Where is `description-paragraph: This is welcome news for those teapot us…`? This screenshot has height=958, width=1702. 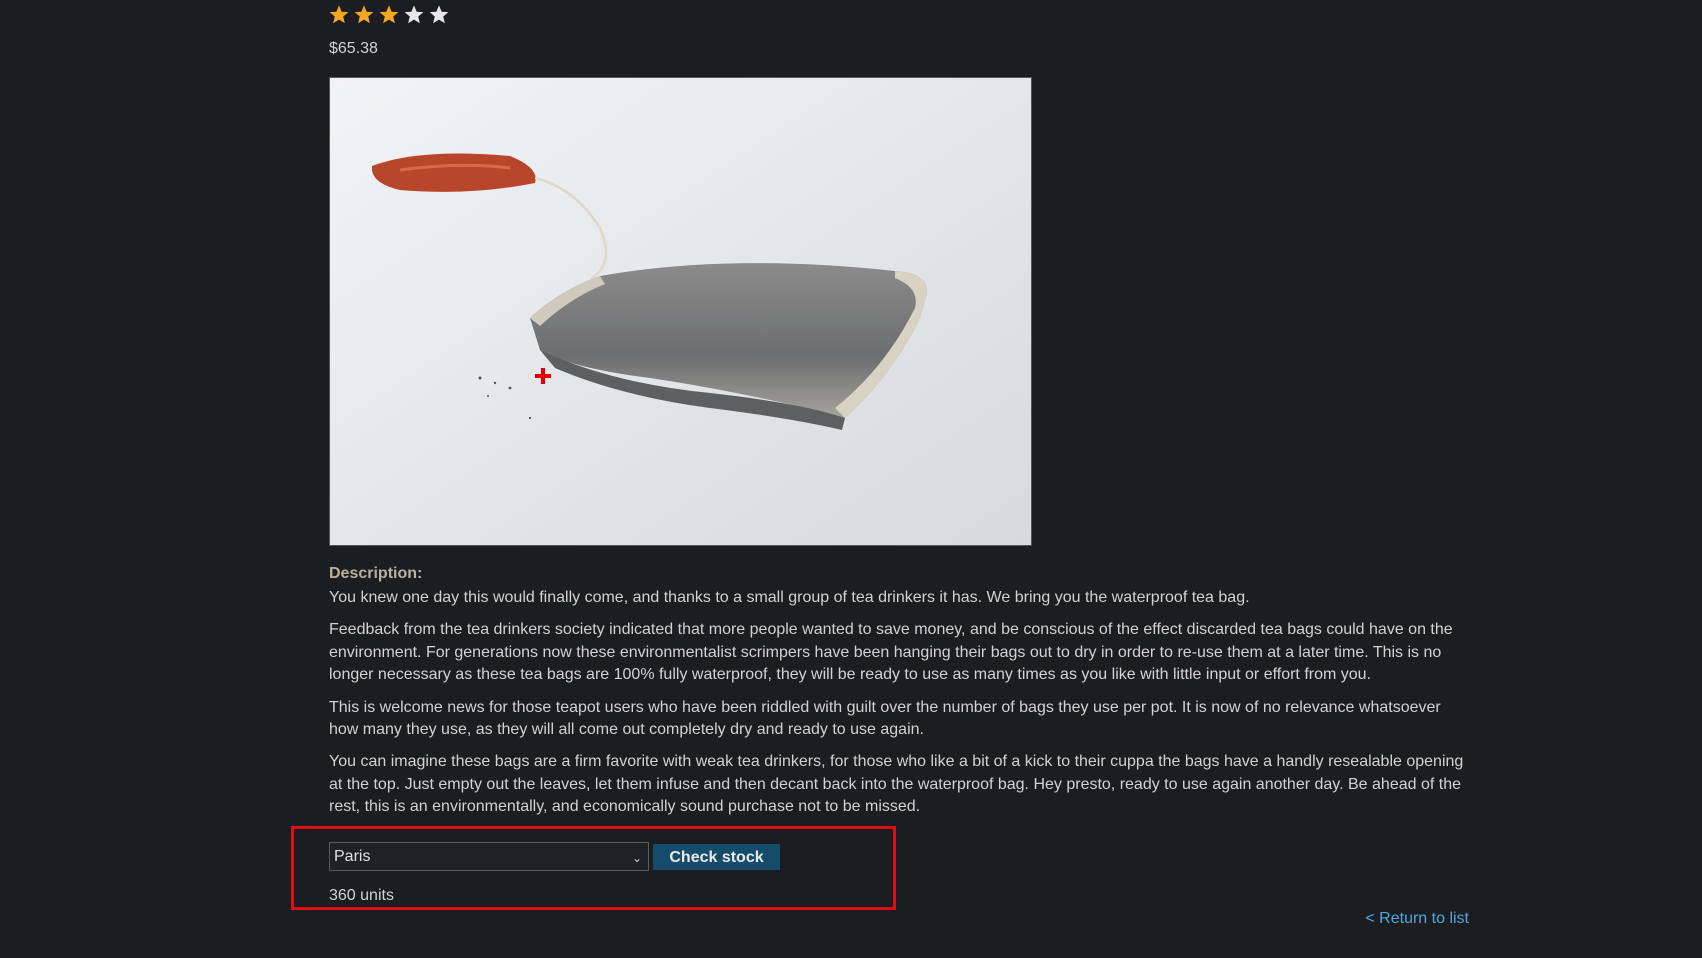 description-paragraph: This is welcome news for those teapot us… is located at coordinates (885, 718).